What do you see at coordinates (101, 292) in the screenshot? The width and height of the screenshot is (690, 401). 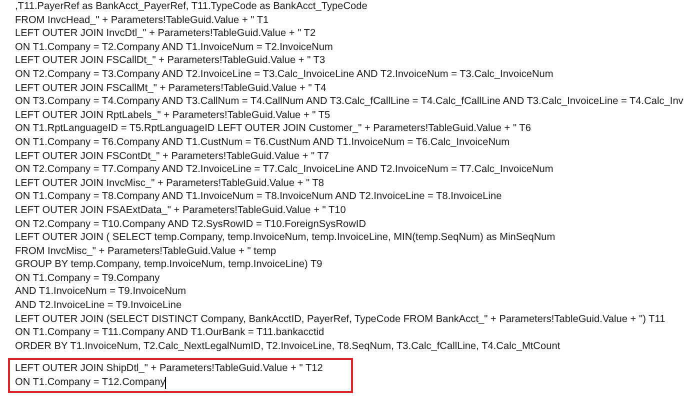 I see `code-line: AND T1.InvoiceNum = T9.InvoiceNum` at bounding box center [101, 292].